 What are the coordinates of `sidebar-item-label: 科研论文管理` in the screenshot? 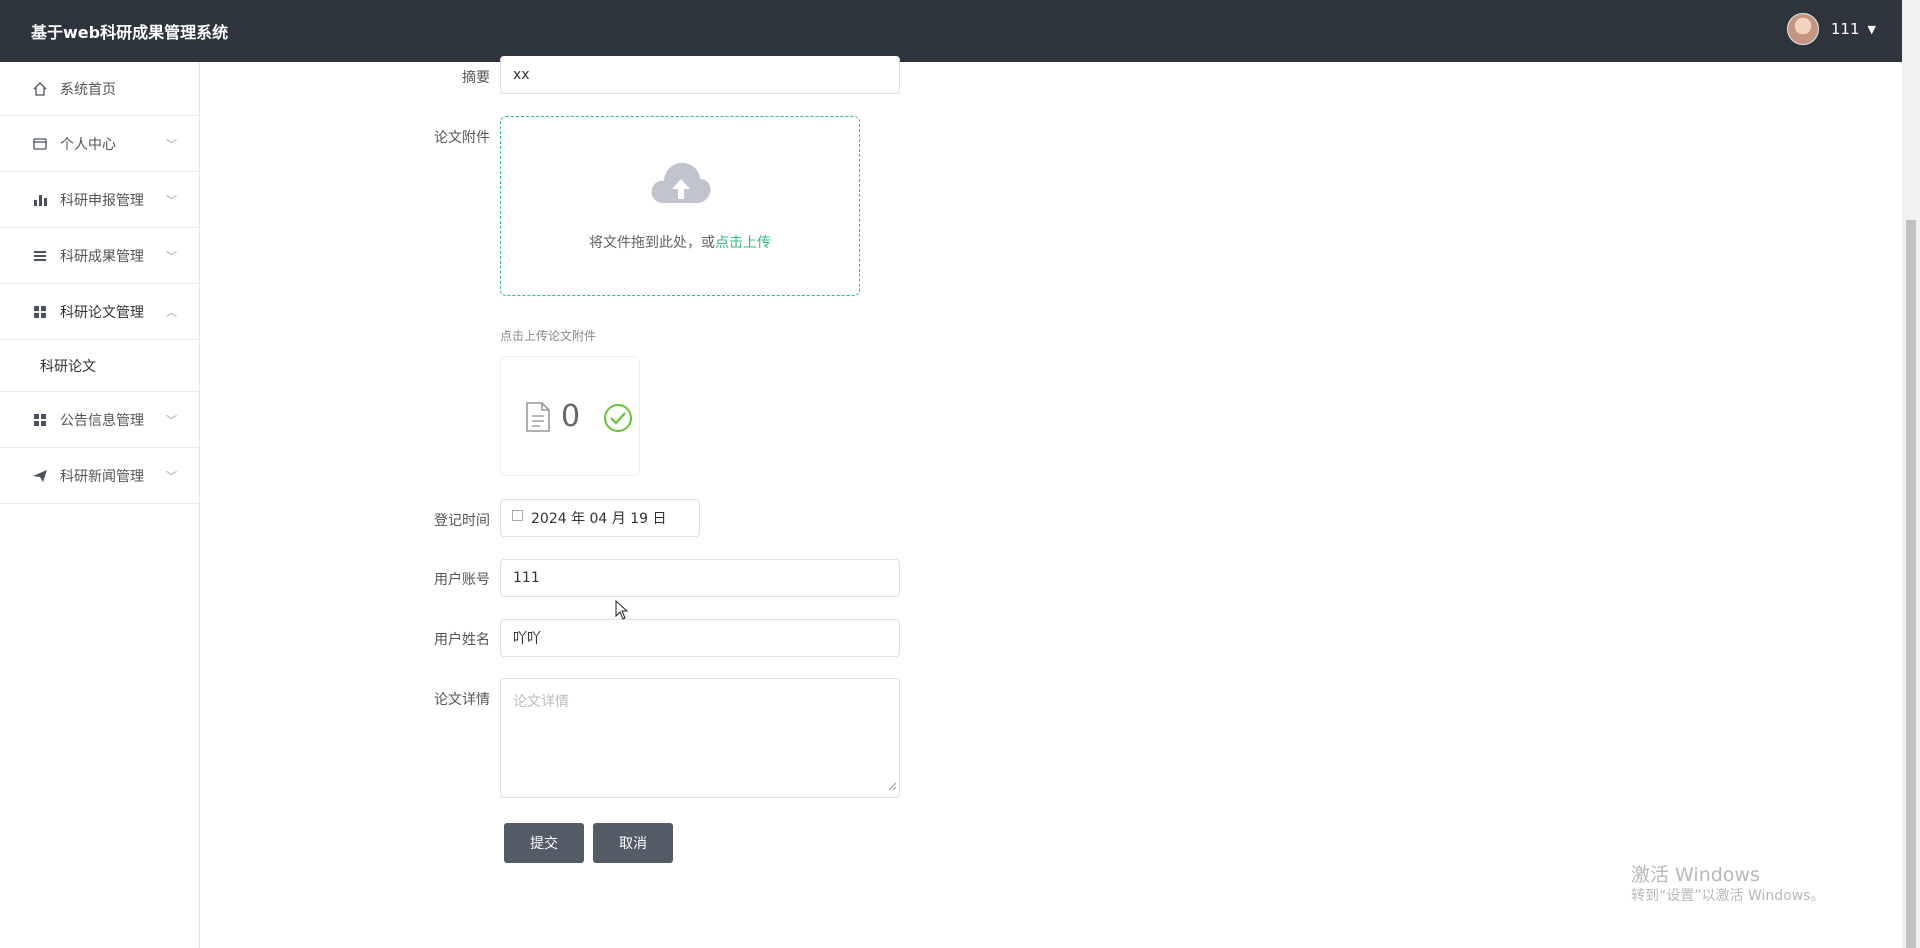 It's located at (102, 312).